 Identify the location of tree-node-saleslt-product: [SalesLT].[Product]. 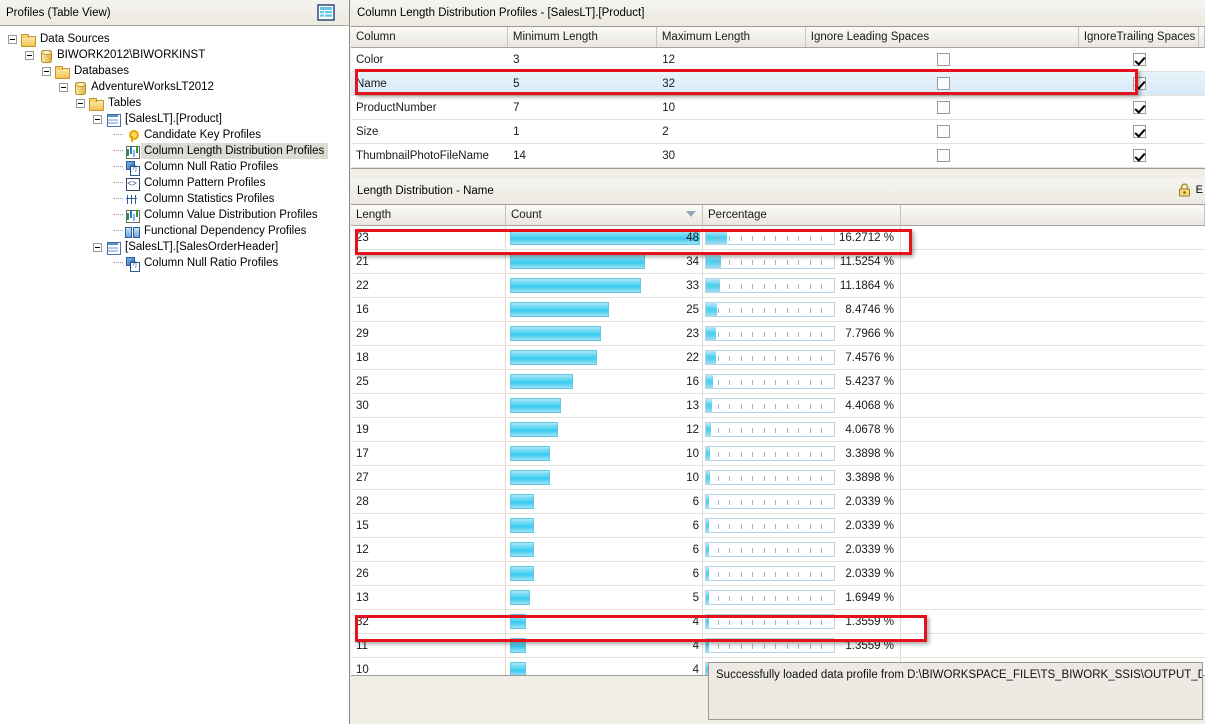
(174, 119).